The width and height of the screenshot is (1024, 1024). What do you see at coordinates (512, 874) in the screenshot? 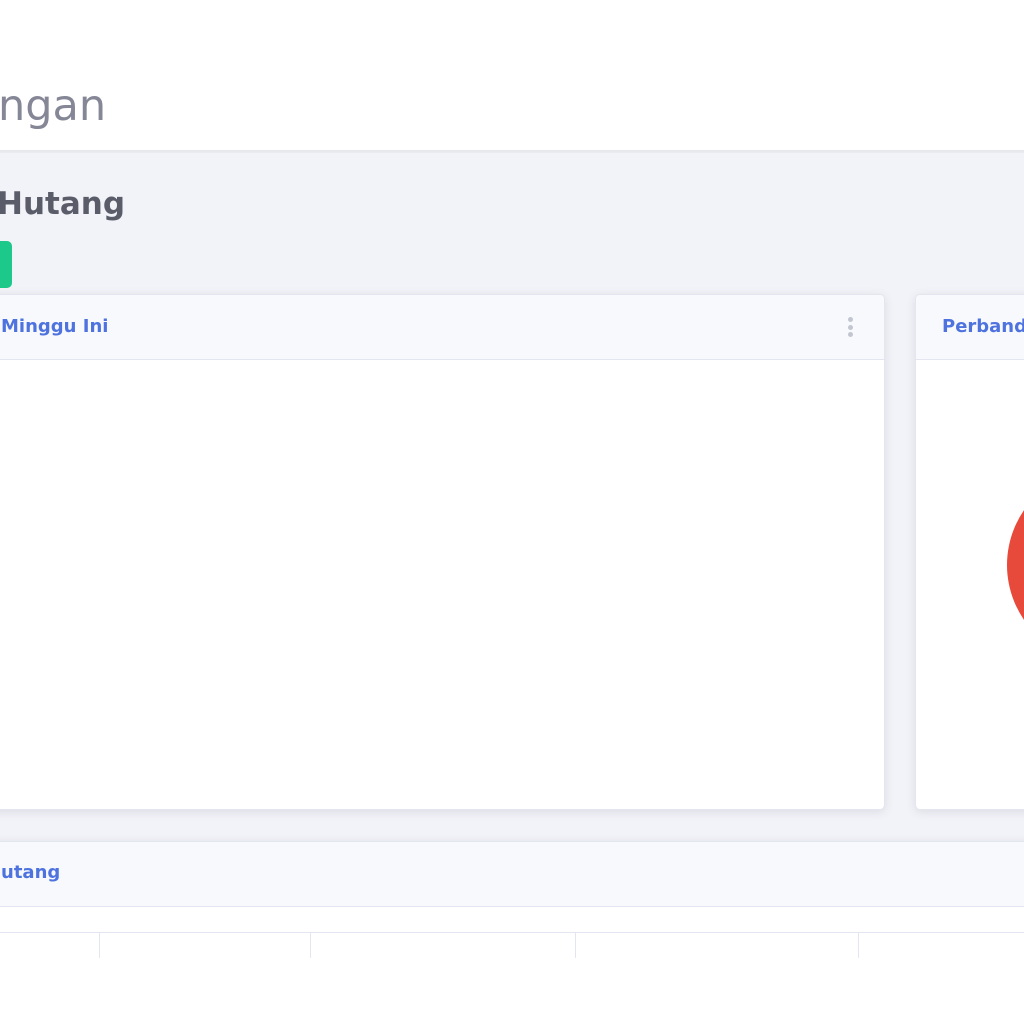
I see `table-card-header: utang` at bounding box center [512, 874].